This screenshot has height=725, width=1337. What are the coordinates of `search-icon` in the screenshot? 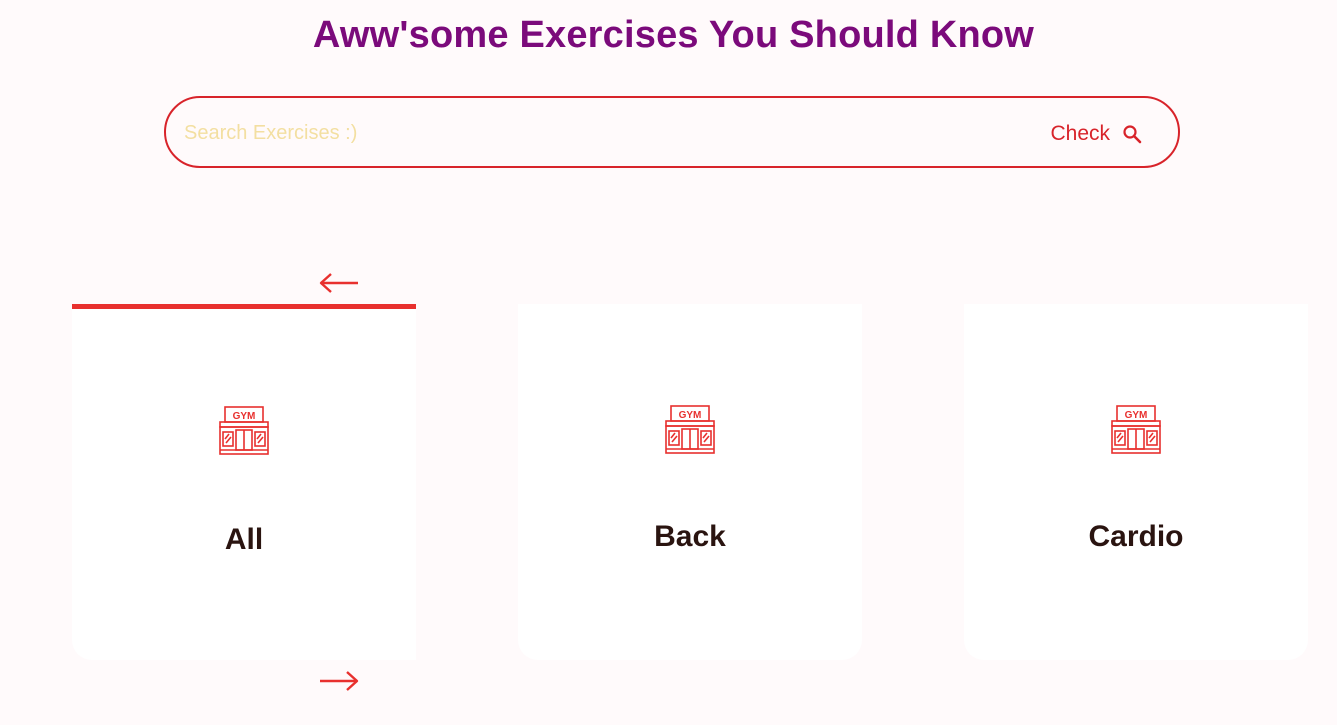 It's located at (1132, 134).